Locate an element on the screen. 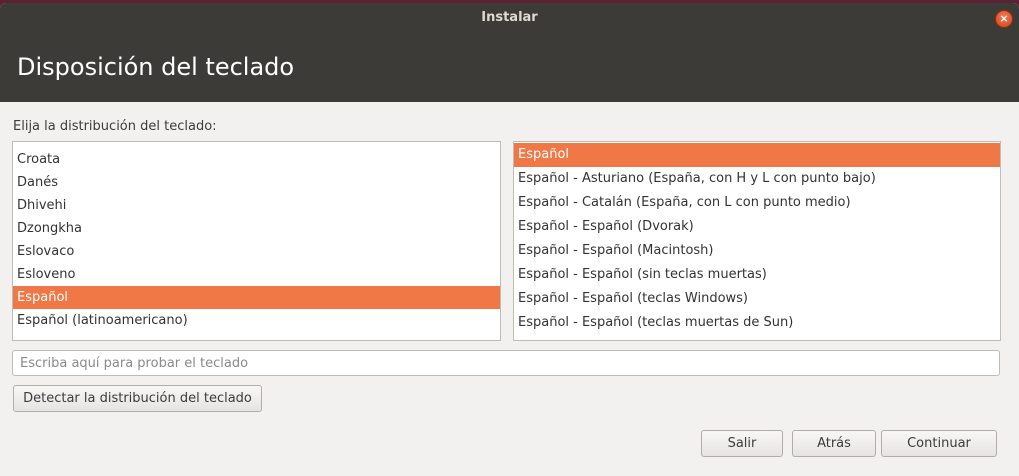  window-title: Instalar is located at coordinates (509, 17).